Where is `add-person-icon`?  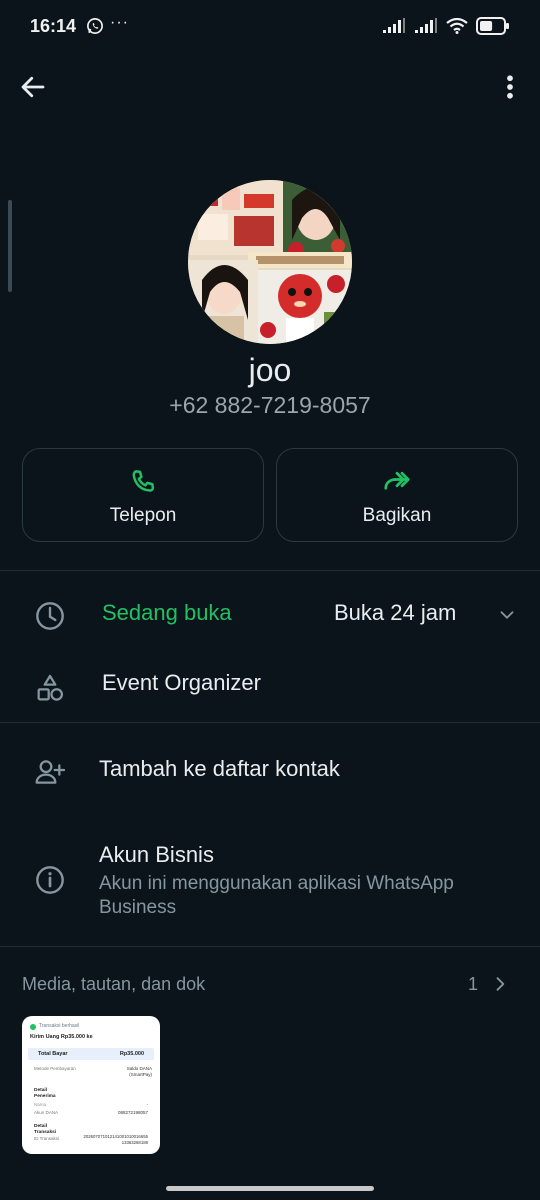
add-person-icon is located at coordinates (50, 772).